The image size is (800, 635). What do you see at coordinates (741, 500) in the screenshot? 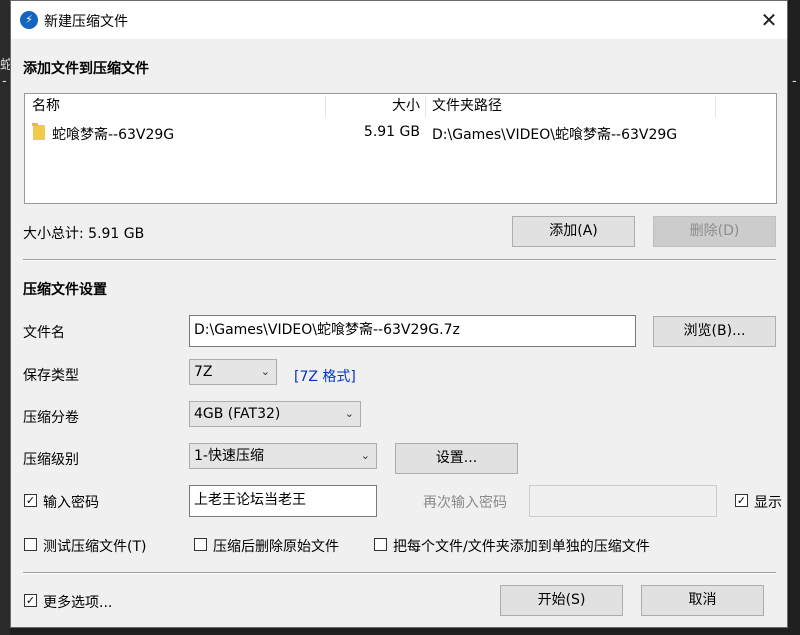
I see `show-password-checkbox: ✓` at bounding box center [741, 500].